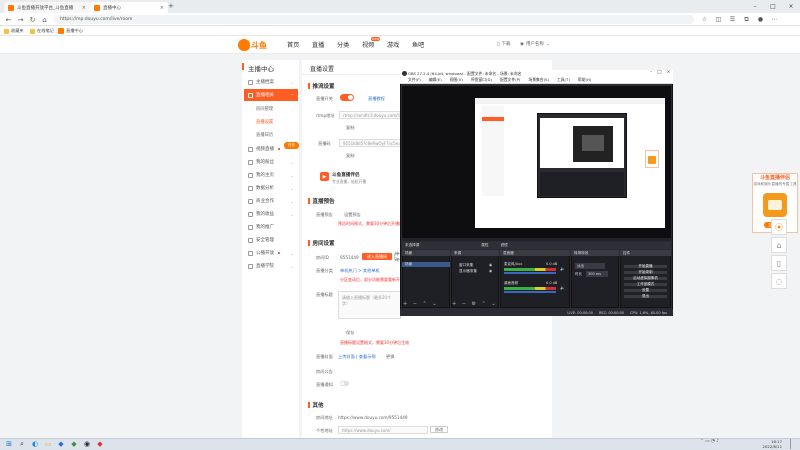  I want to click on obs-menu-help: 帮助(H), so click(584, 80).